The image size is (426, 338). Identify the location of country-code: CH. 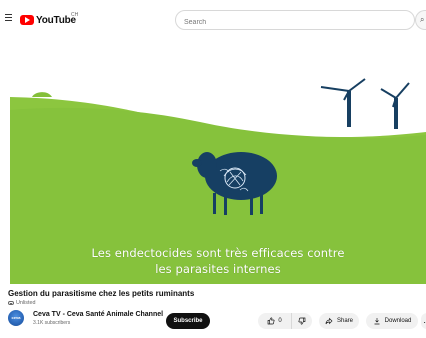
(75, 15).